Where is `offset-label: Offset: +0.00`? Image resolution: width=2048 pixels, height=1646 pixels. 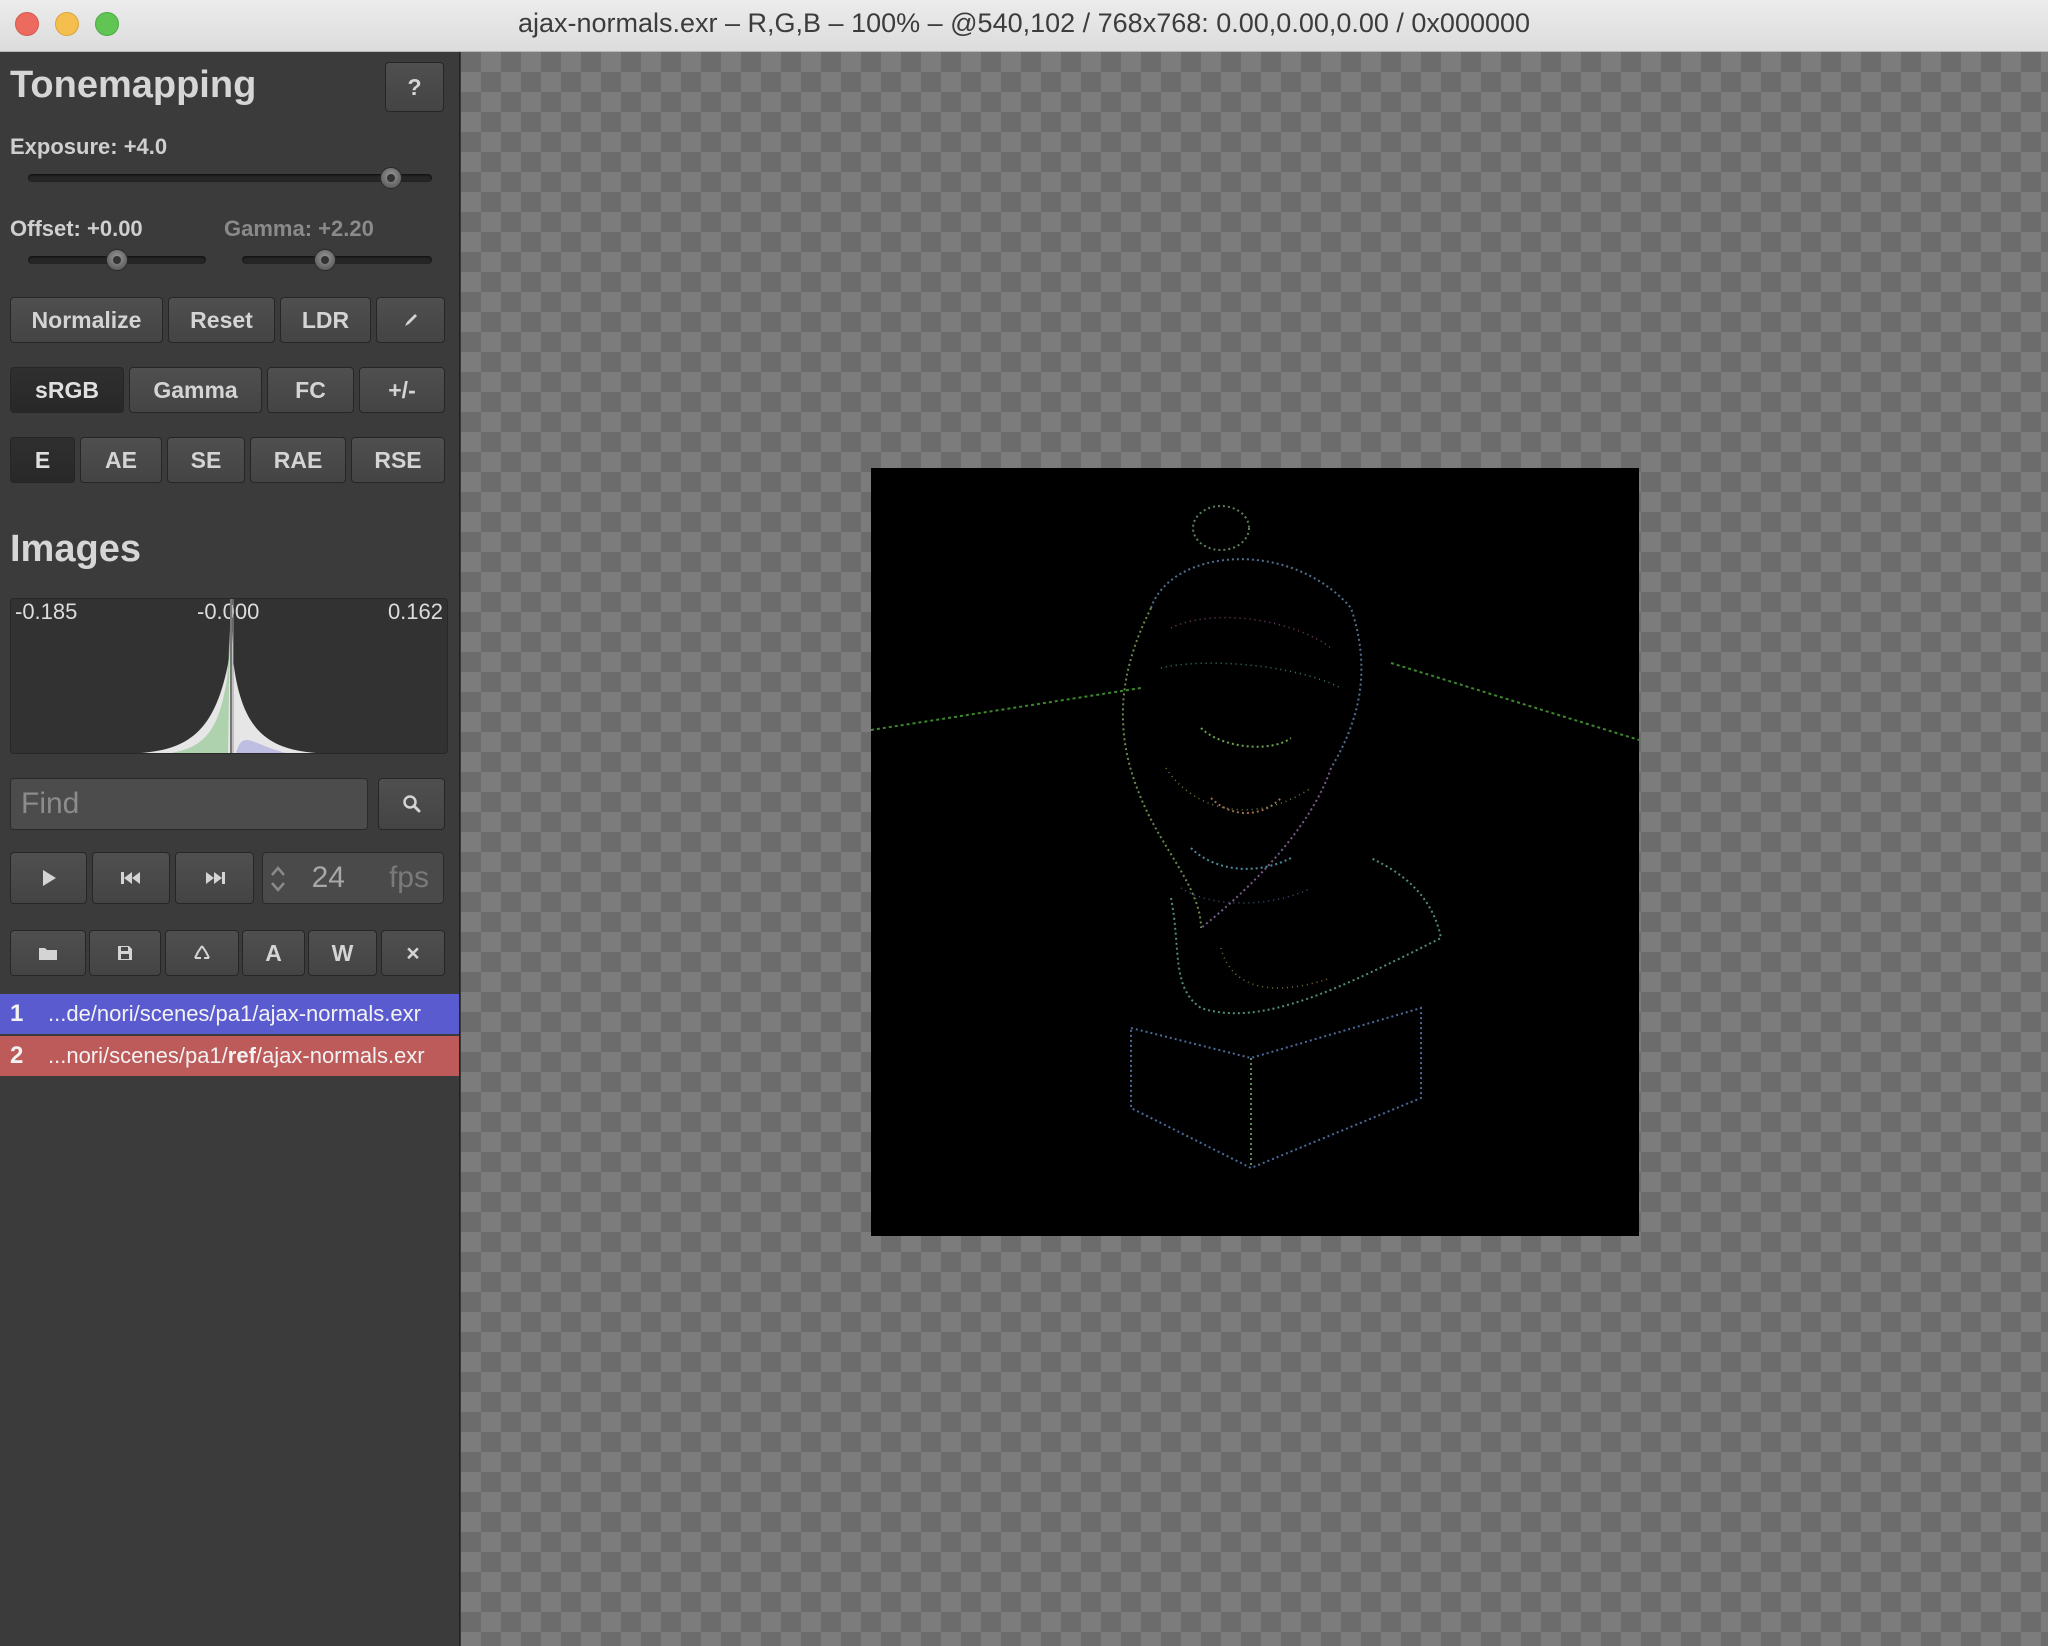 offset-label: Offset: +0.00 is located at coordinates (76, 228).